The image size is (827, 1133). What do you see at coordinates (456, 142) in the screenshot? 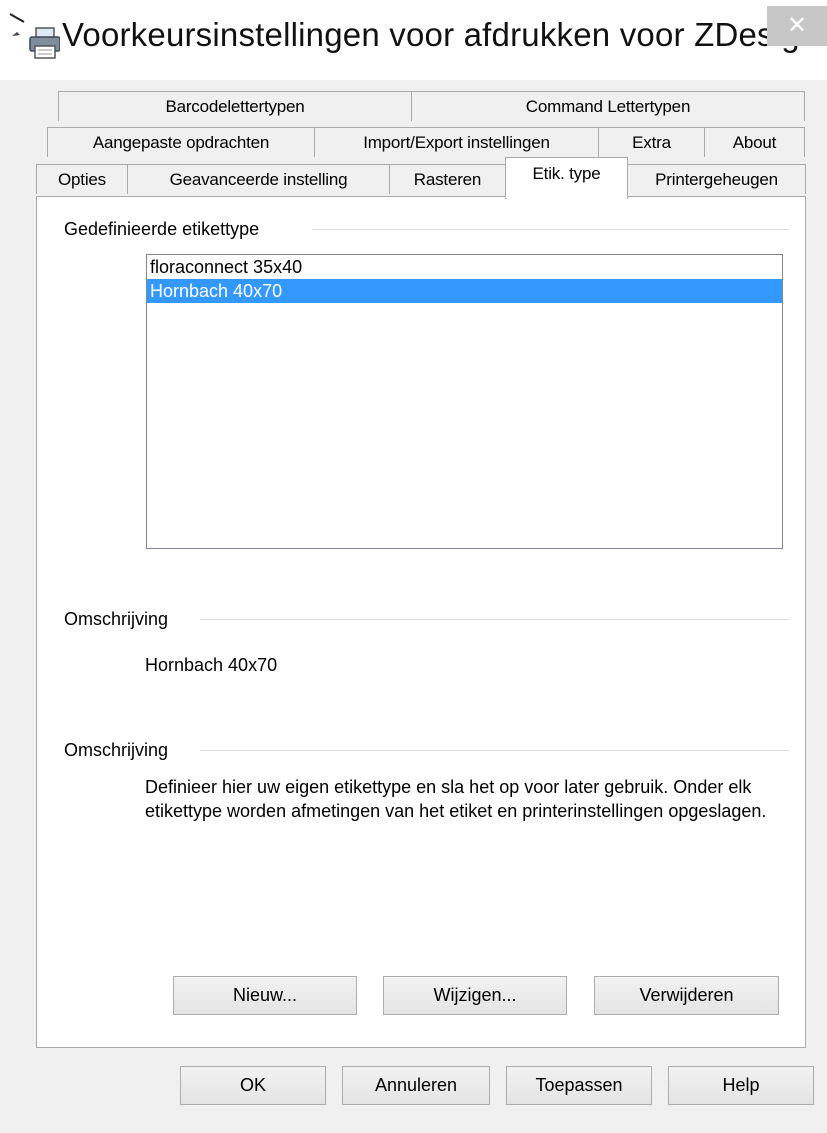
I see `tab-import-export: Import/Export instellingen` at bounding box center [456, 142].